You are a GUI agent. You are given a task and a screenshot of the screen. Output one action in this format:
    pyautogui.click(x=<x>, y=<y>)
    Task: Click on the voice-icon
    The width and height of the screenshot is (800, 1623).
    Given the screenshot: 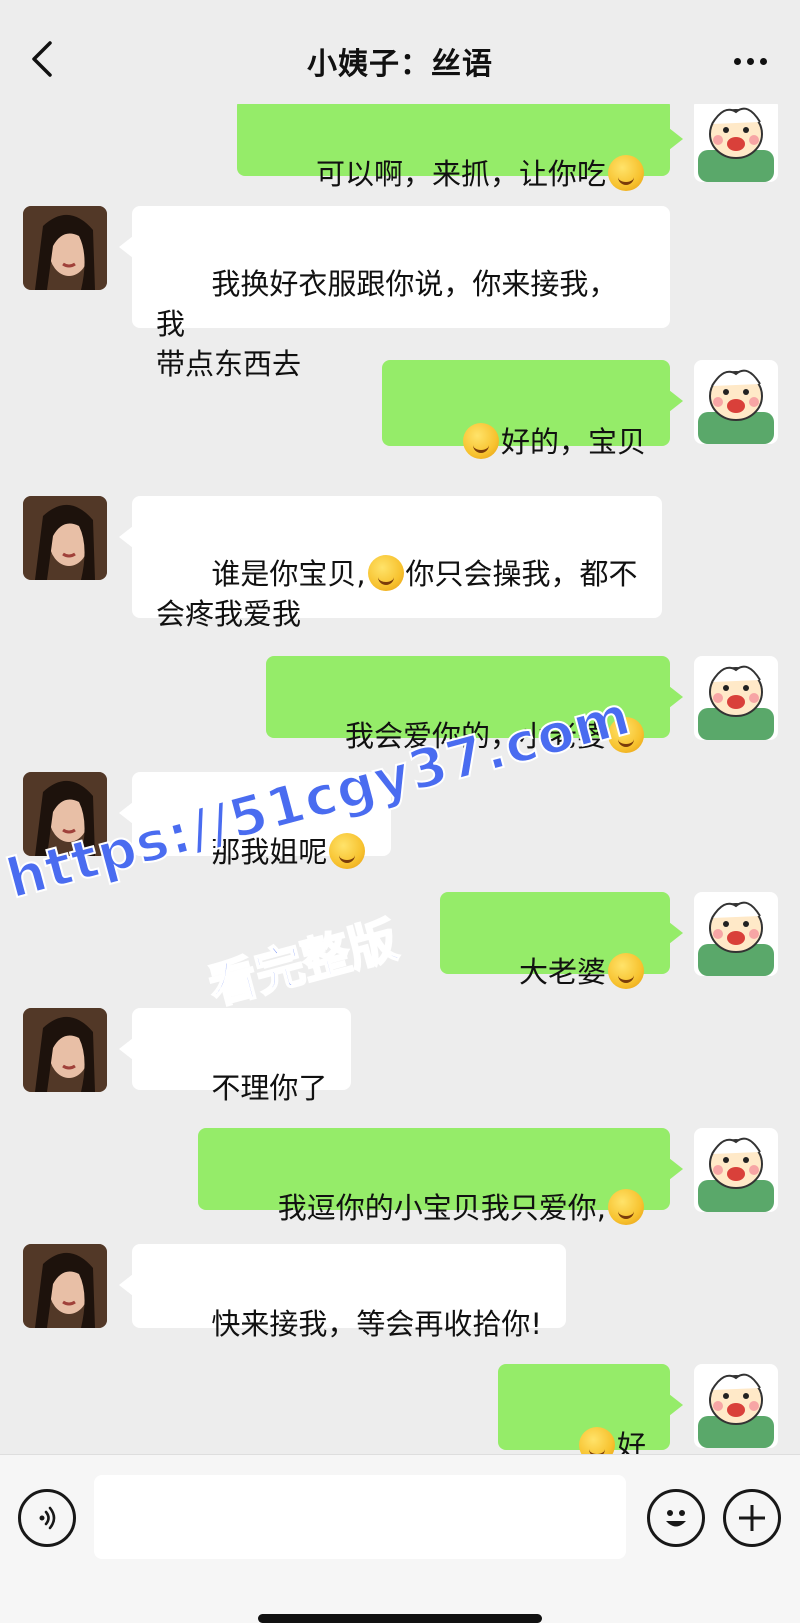 What is the action you would take?
    pyautogui.click(x=47, y=1518)
    